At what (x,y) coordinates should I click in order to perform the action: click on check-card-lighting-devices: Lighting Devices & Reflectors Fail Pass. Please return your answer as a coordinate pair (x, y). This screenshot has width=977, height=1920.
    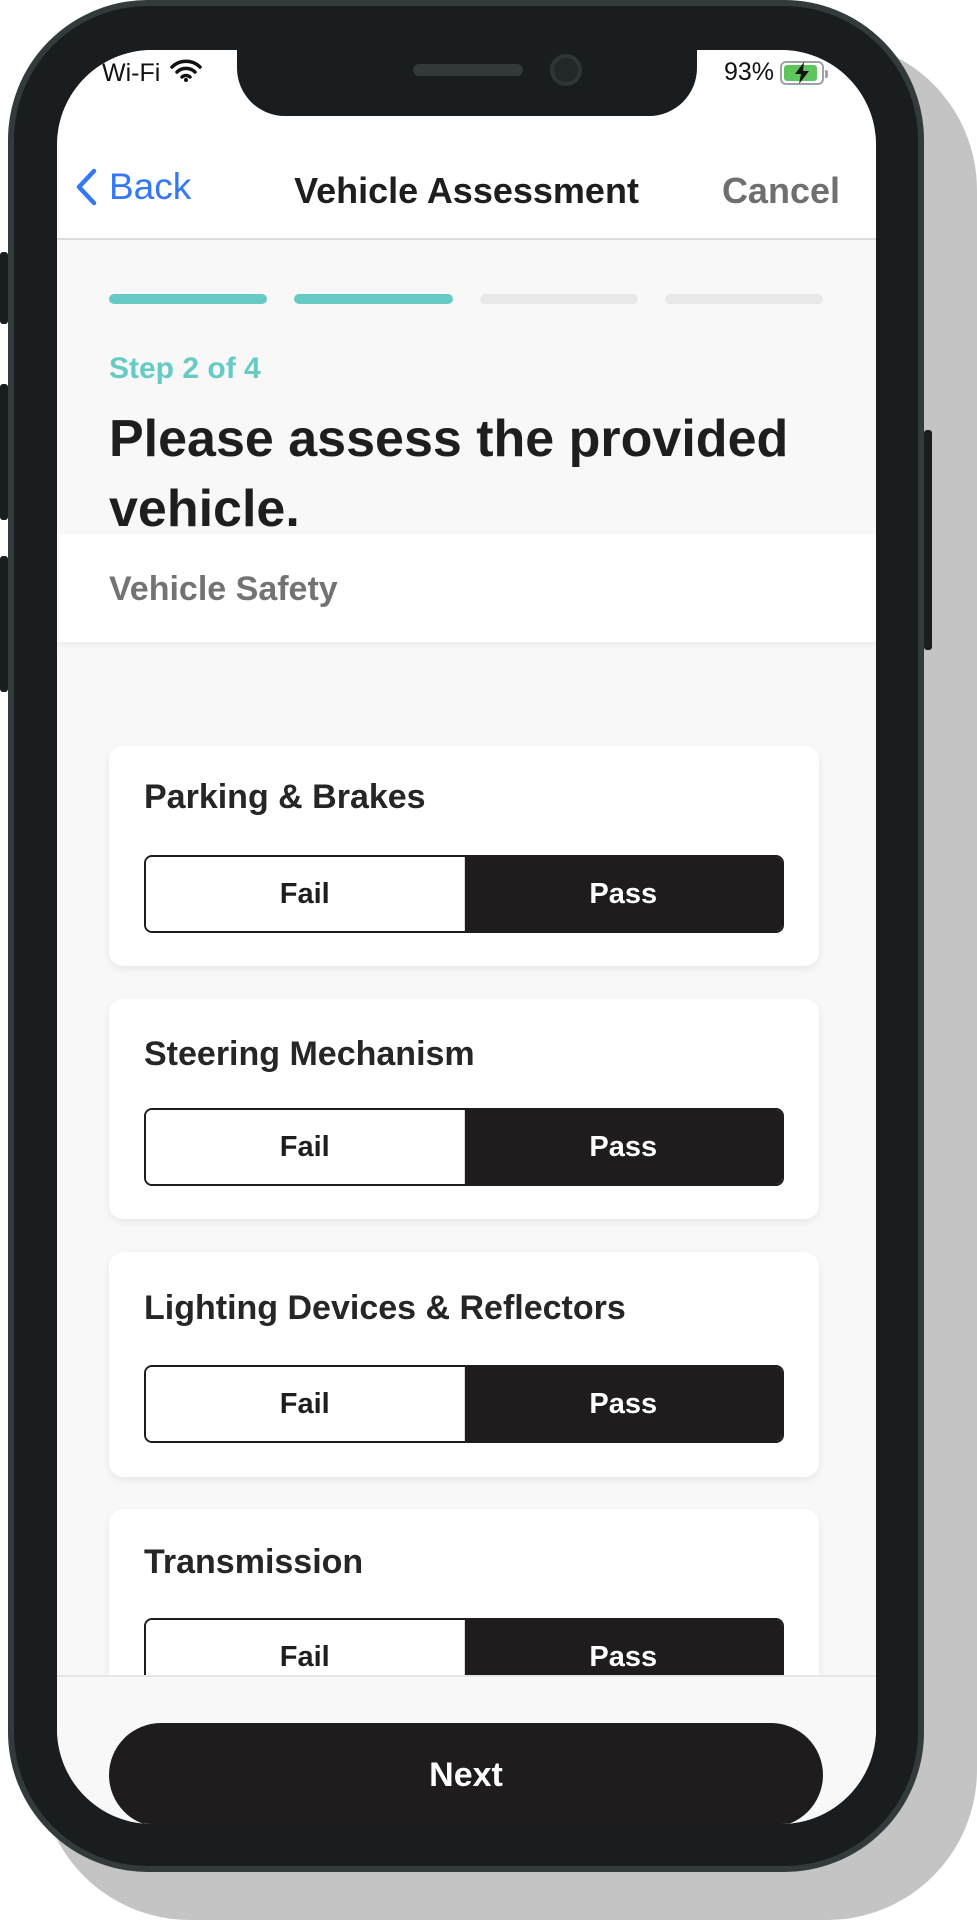
    Looking at the image, I should click on (464, 1364).